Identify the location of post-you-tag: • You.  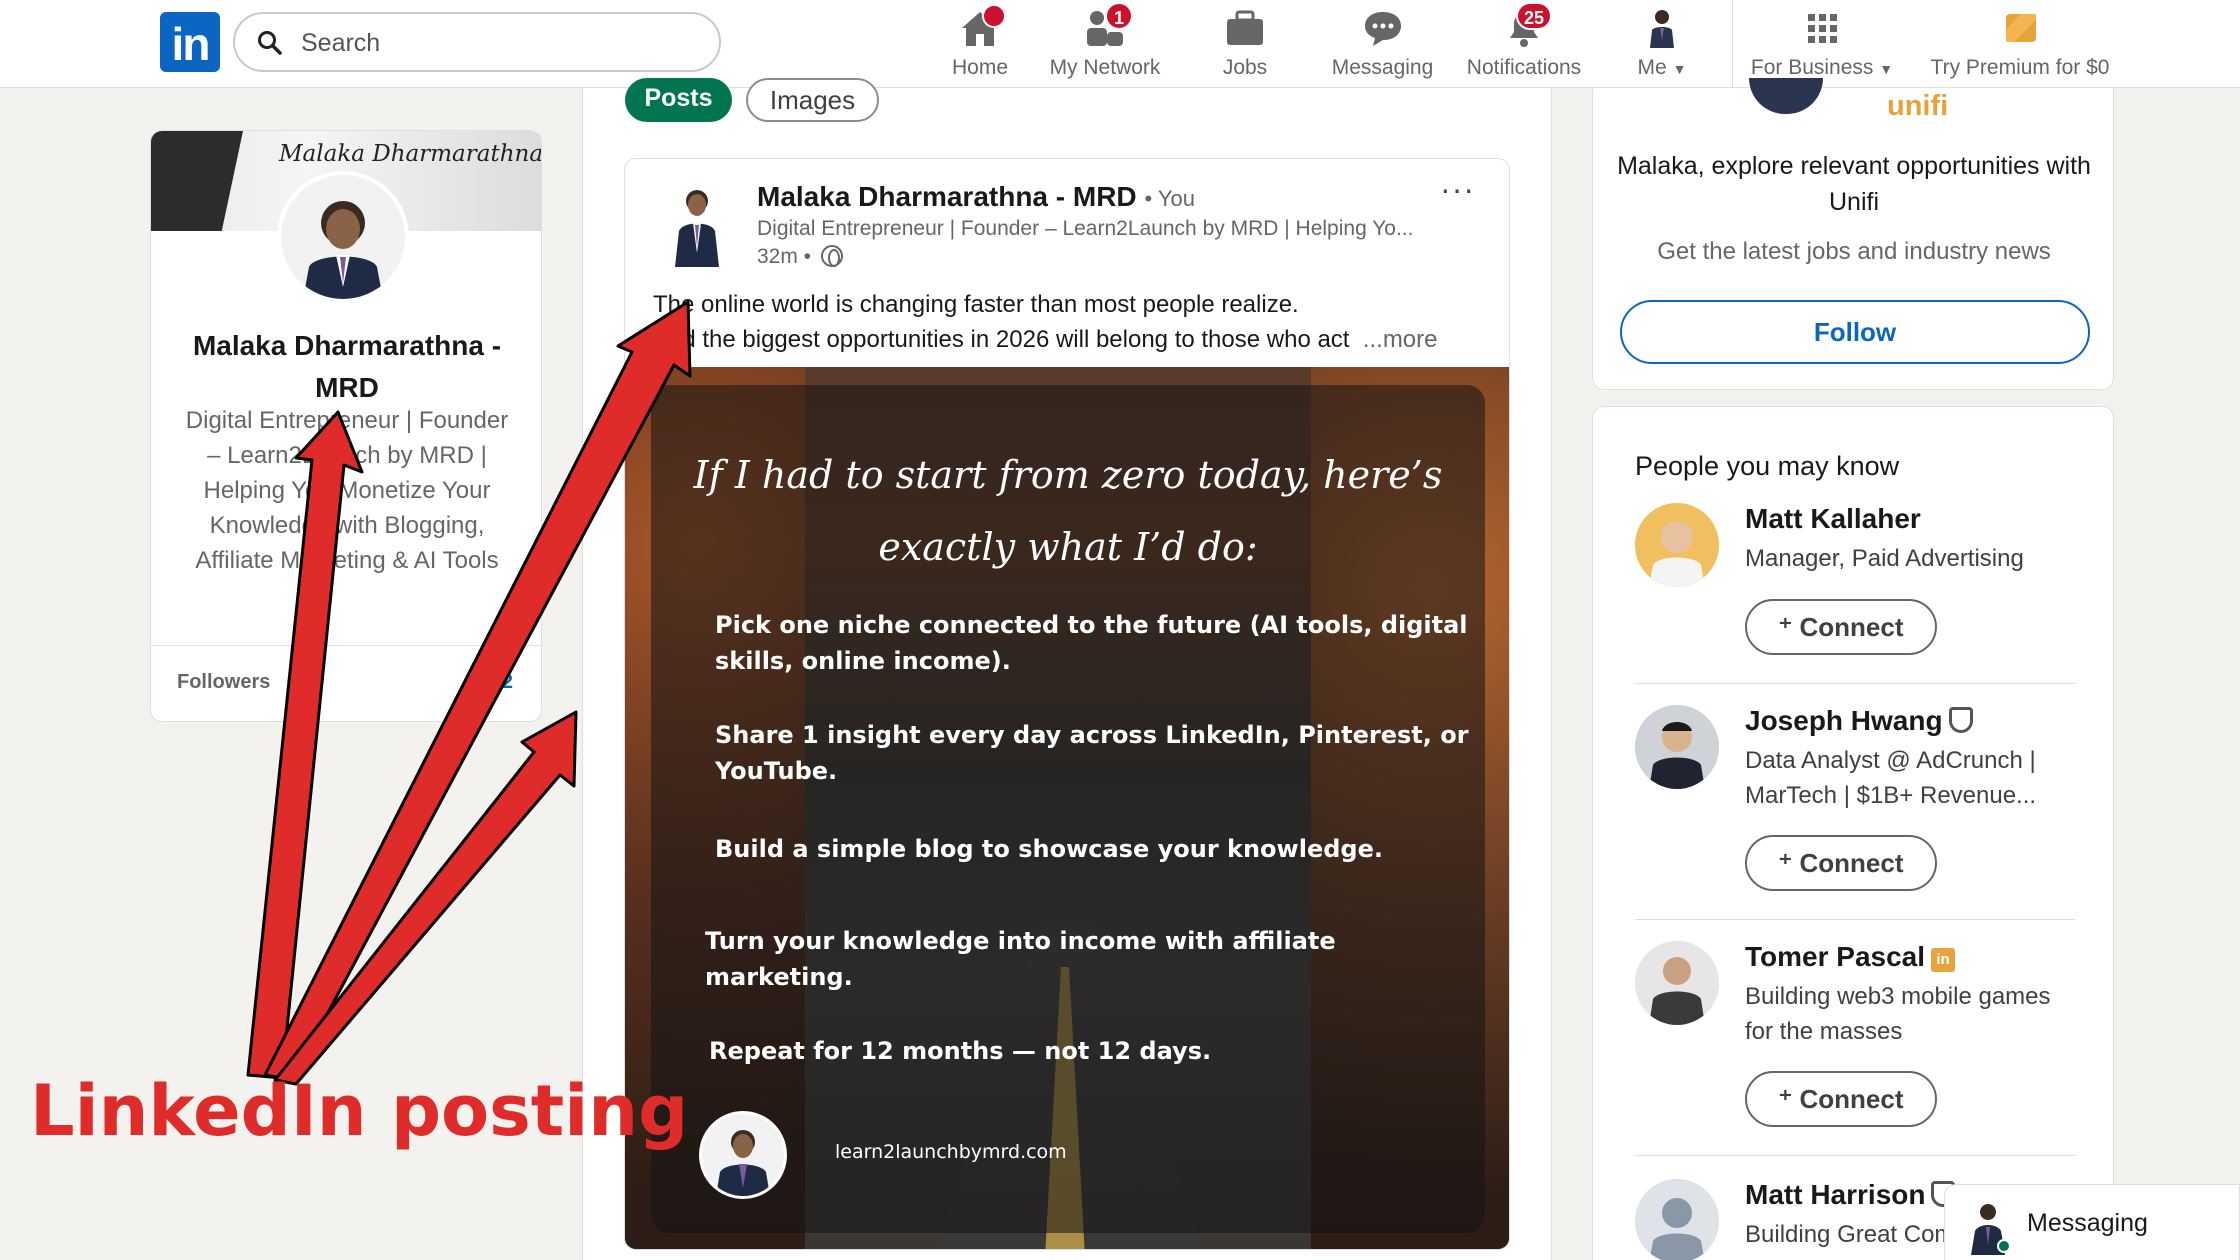
(1169, 198).